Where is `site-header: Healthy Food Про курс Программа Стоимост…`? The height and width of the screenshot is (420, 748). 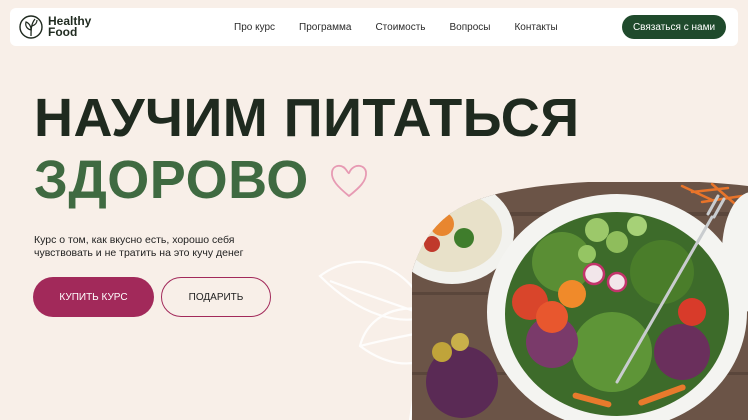
site-header: Healthy Food Про курс Программа Стоимост… is located at coordinates (374, 27).